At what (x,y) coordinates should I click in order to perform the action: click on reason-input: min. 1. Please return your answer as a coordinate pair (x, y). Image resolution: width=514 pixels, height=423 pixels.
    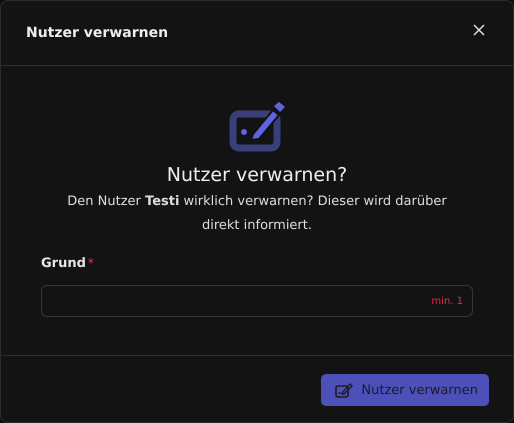
    Looking at the image, I should click on (257, 301).